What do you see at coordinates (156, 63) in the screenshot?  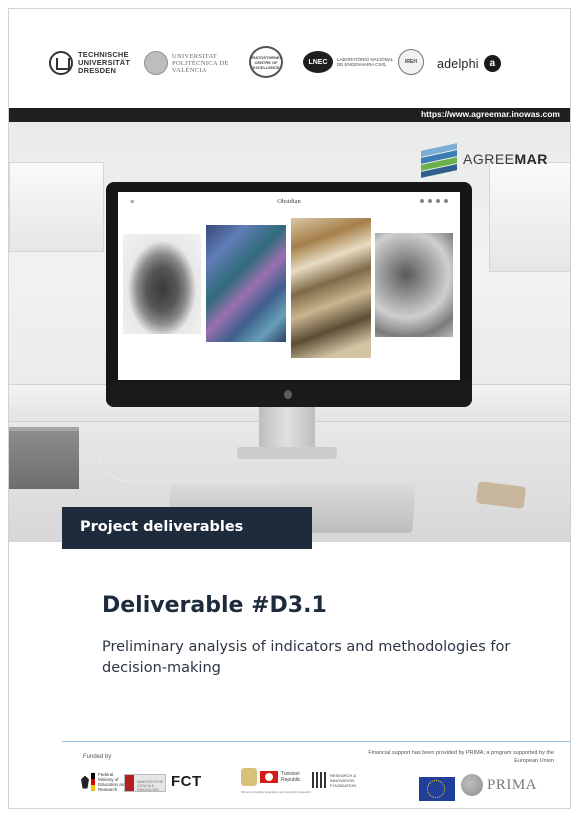 I see `upv-seal-icon` at bounding box center [156, 63].